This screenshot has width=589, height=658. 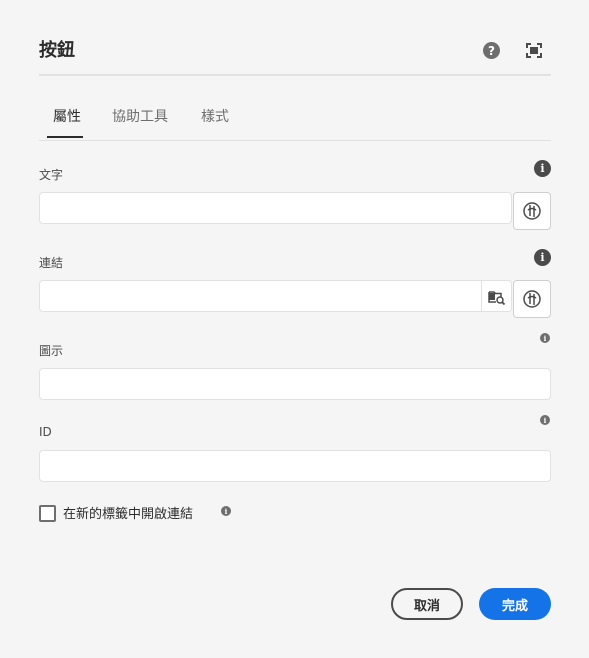 I want to click on link-label: 連結, so click(x=51, y=263).